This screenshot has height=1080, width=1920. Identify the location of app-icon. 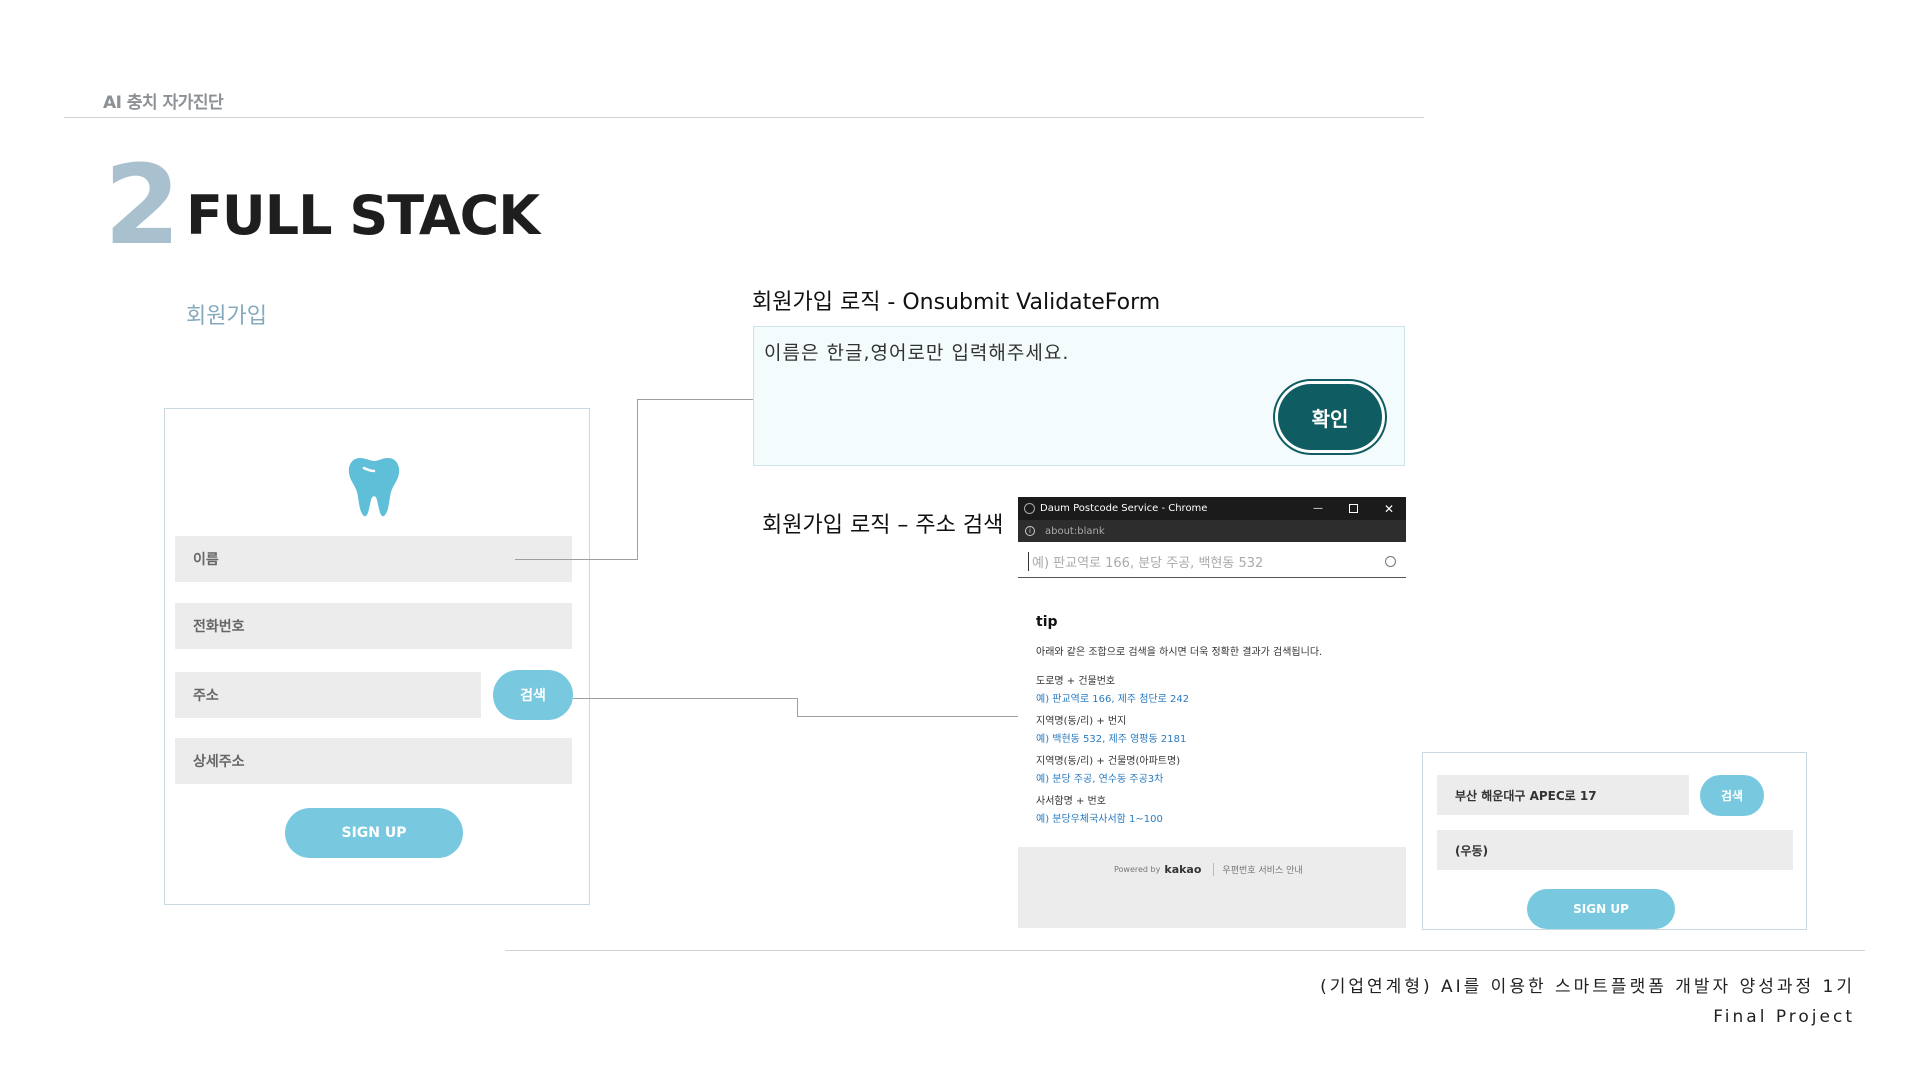
(1029, 508).